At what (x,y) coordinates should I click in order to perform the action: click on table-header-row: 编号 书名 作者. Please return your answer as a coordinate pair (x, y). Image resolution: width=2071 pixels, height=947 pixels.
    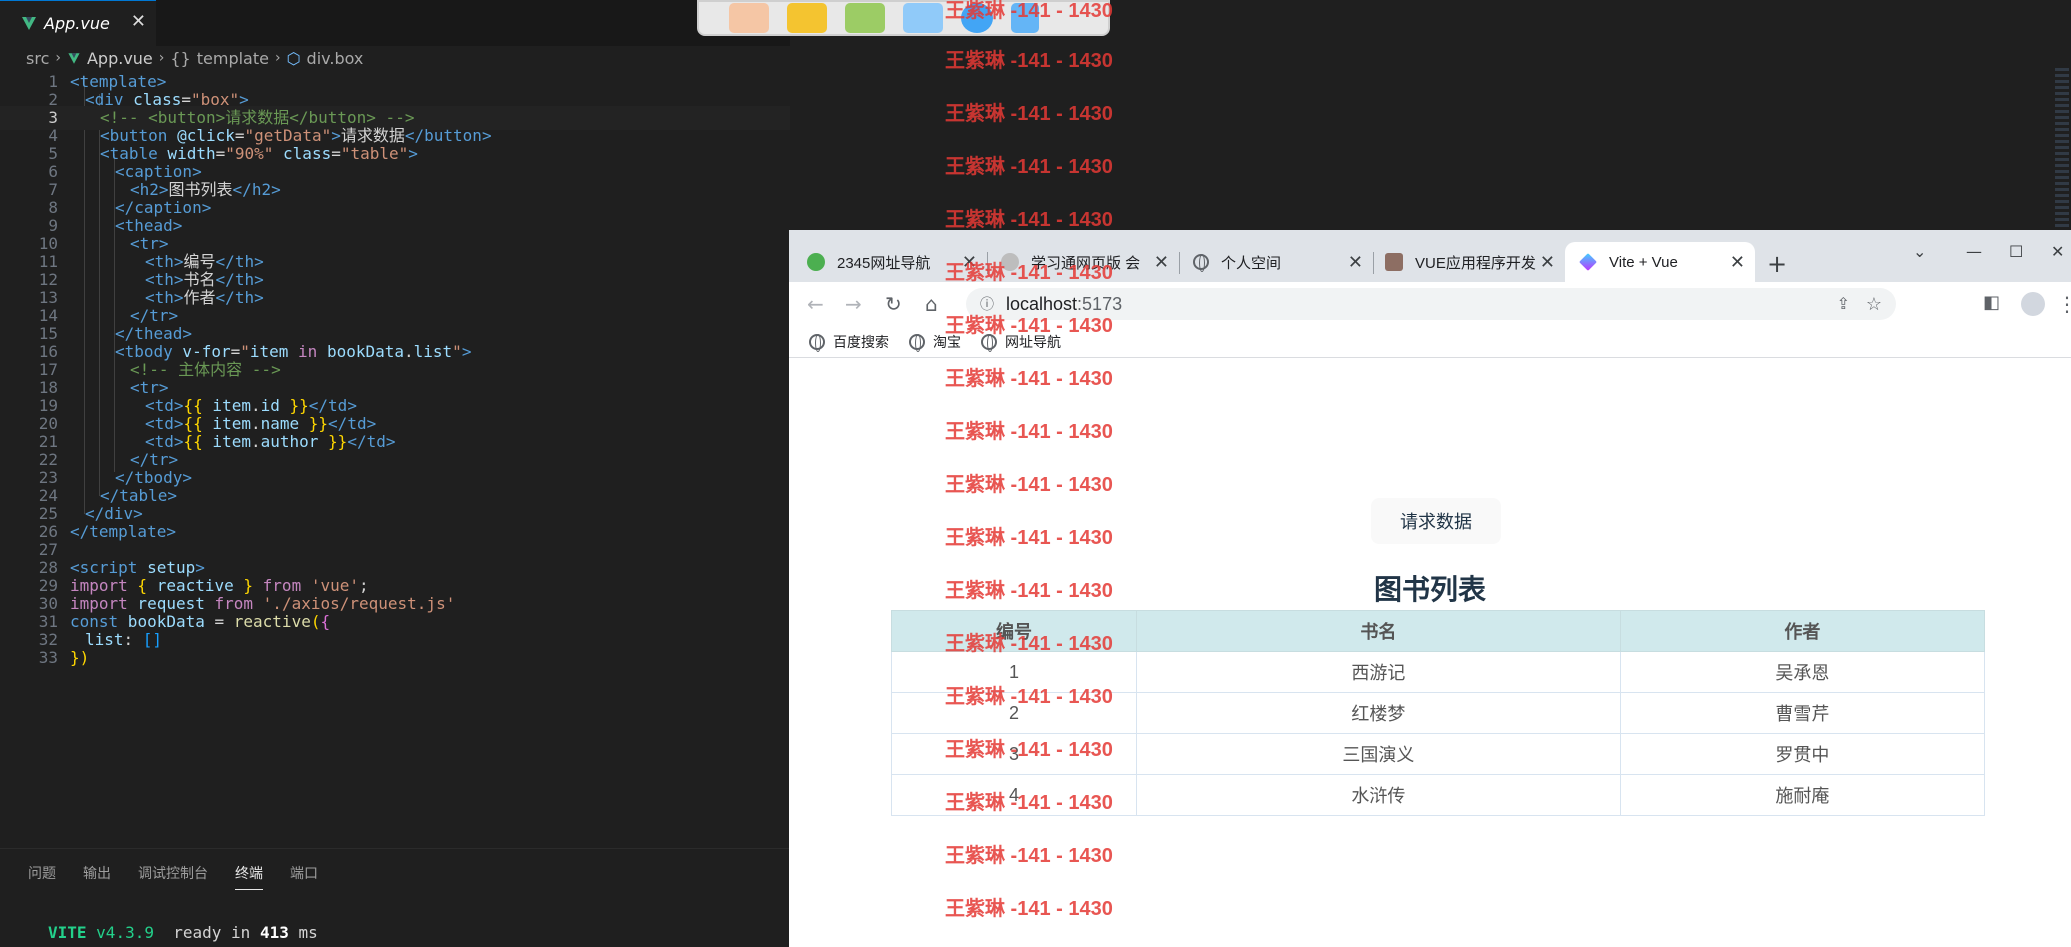
    Looking at the image, I should click on (1438, 631).